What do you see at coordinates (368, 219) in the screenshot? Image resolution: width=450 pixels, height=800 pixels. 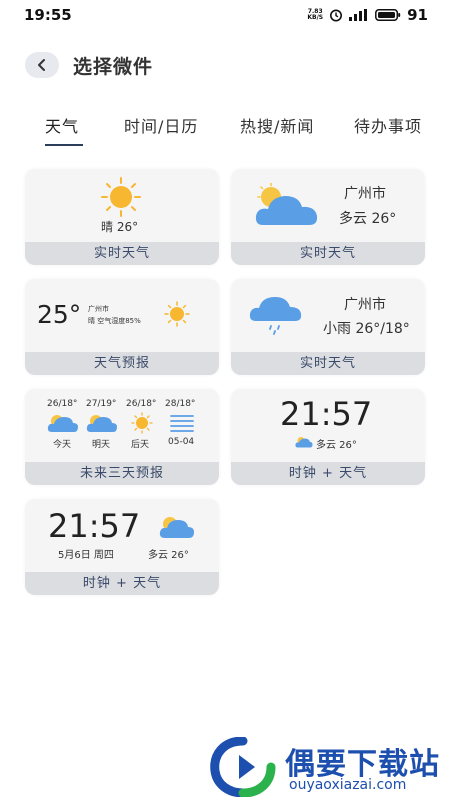 I see `widget-condition-temp: 多云 26°` at bounding box center [368, 219].